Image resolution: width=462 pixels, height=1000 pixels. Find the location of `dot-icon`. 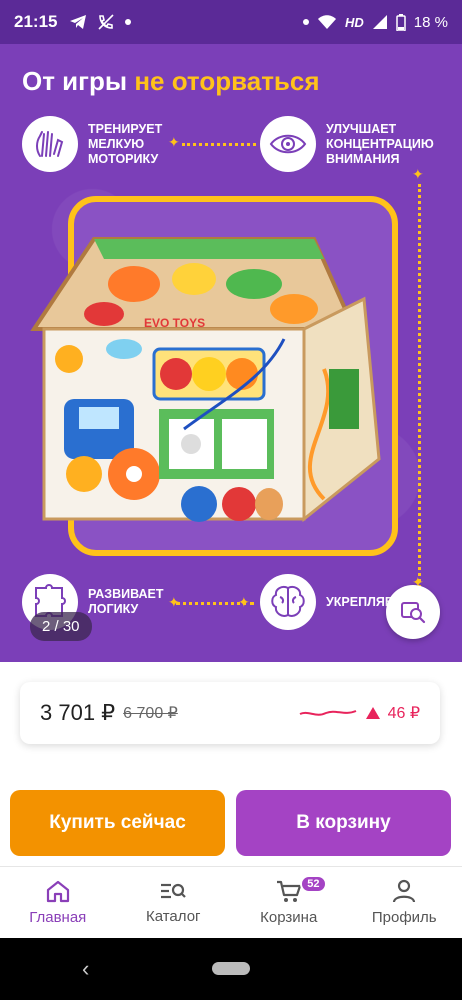

dot-icon is located at coordinates (306, 22).